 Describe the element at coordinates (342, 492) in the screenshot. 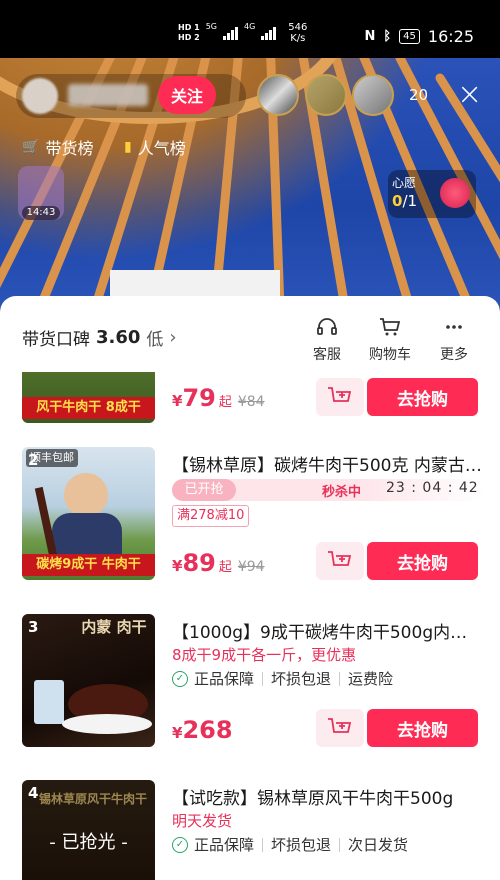

I see `flash-label: 秒杀中` at that location.